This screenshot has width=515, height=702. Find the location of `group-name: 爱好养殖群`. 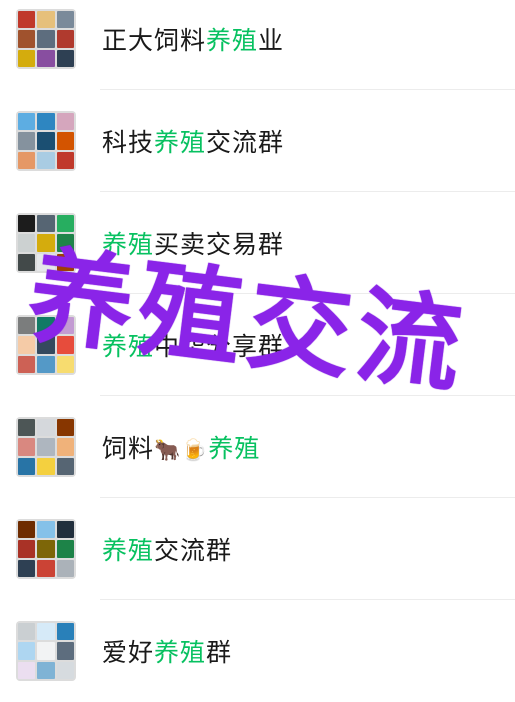

group-name: 爱好养殖群 is located at coordinates (167, 652).